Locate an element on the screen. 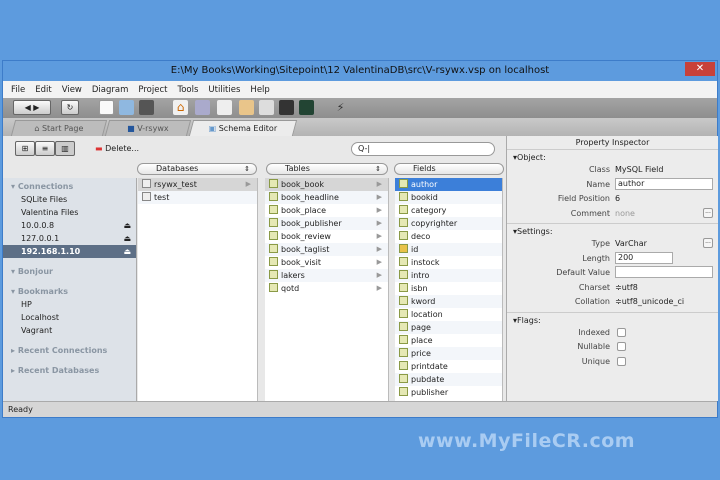 This screenshot has width=720, height=480. tree-view-button: ⊞ is located at coordinates (25, 148).